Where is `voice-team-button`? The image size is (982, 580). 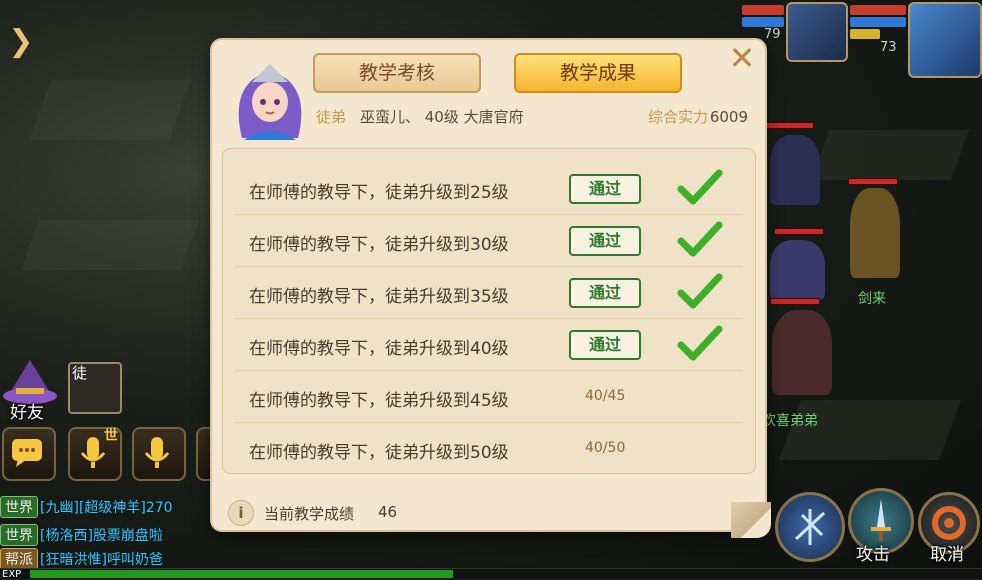
voice-team-button is located at coordinates (159, 454).